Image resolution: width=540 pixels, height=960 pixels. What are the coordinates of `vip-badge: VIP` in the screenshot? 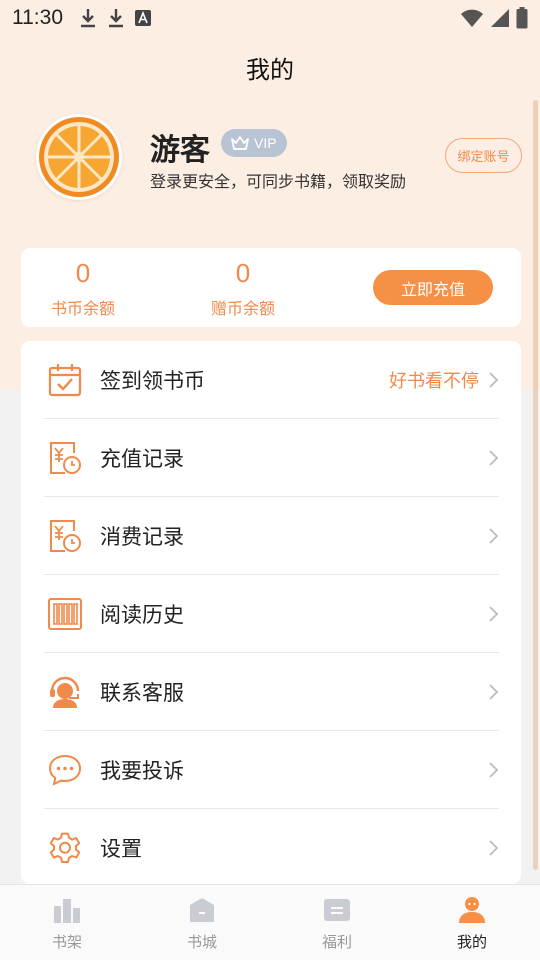 It's located at (254, 143).